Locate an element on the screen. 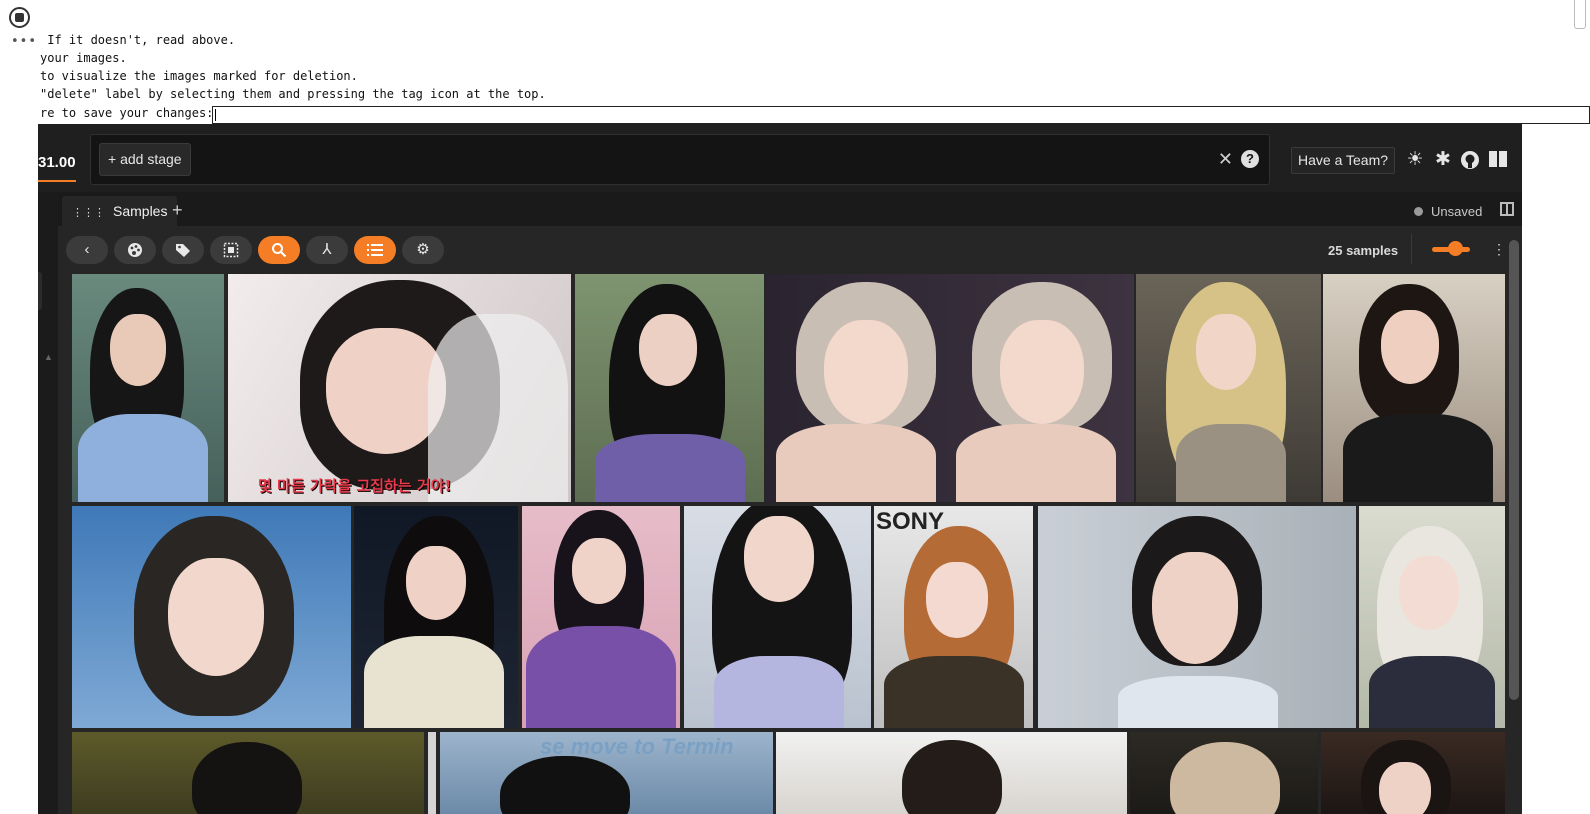 Image resolution: width=1590 pixels, height=814 pixels. page-scrollbar is located at coordinates (1580, 14).